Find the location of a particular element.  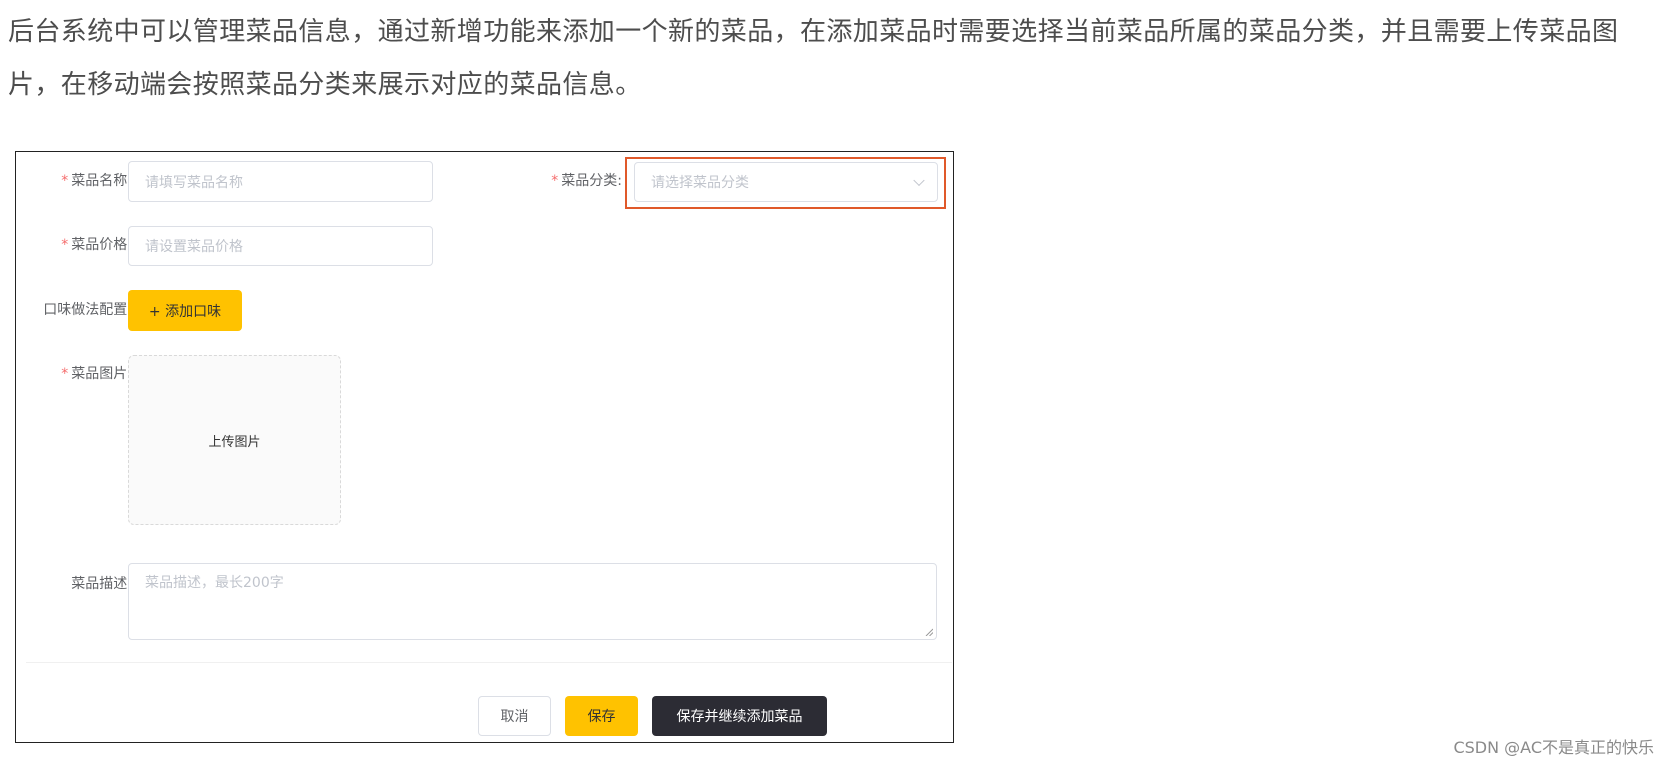

chevron-down-icon is located at coordinates (919, 180).